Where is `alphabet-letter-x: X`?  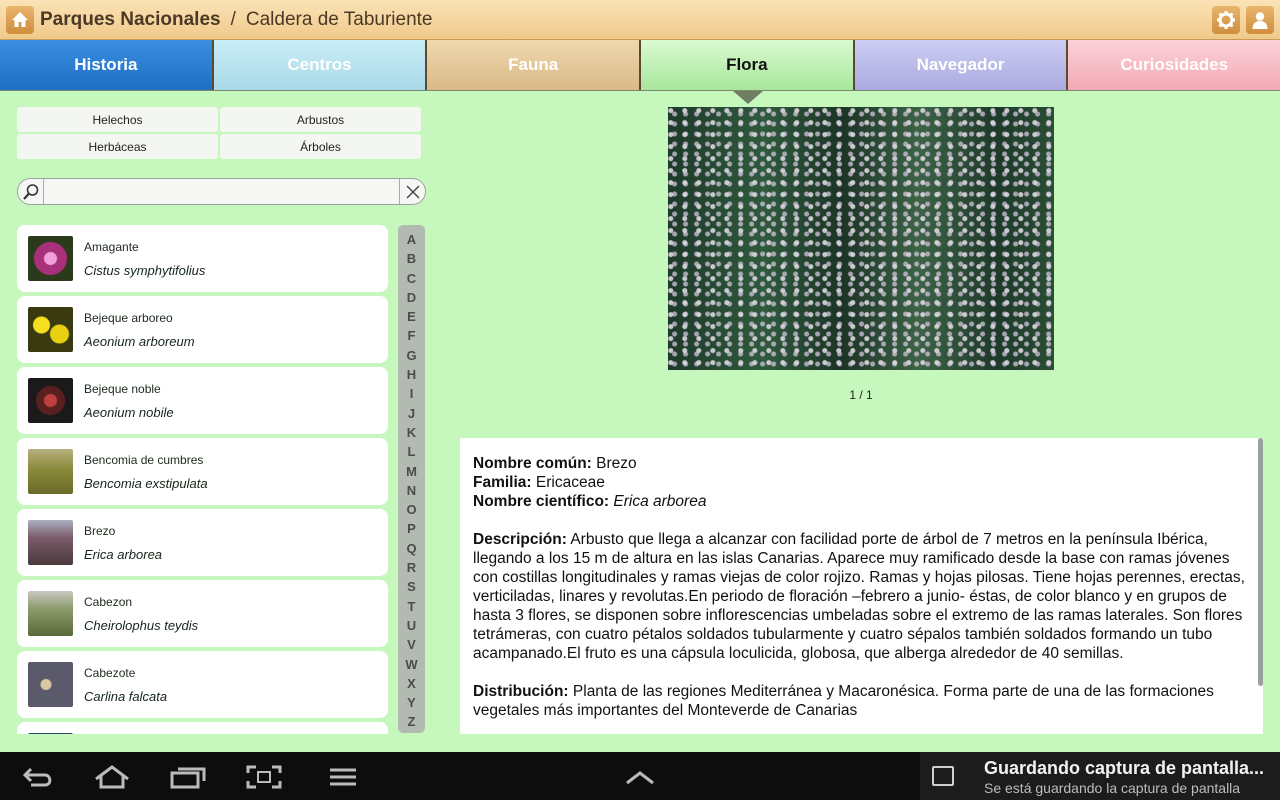 alphabet-letter-x: X is located at coordinates (411, 683).